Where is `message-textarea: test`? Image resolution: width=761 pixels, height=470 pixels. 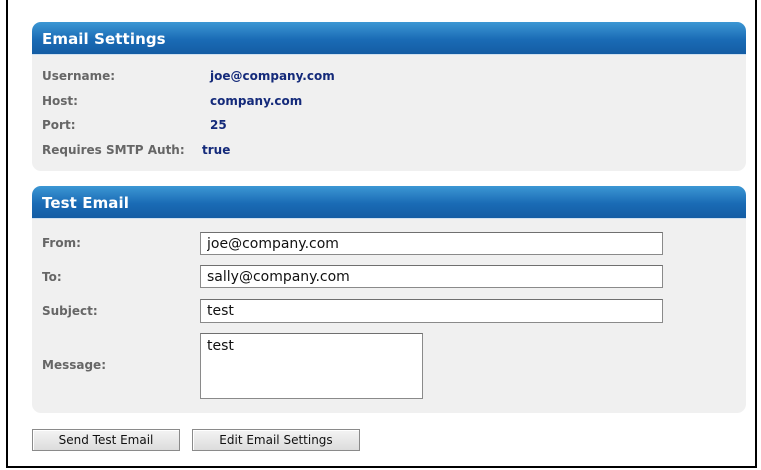
message-textarea: test is located at coordinates (311, 366).